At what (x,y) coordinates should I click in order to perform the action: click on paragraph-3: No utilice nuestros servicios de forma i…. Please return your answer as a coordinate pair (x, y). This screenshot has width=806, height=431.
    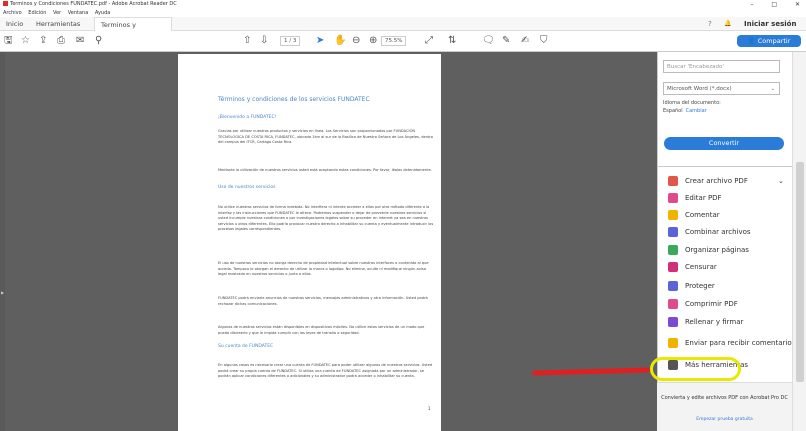
    Looking at the image, I should click on (326, 218).